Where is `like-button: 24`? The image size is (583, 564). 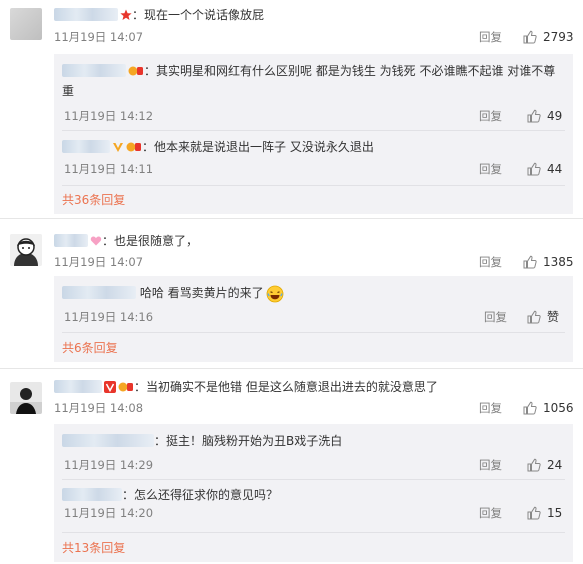 like-button: 24 is located at coordinates (544, 465).